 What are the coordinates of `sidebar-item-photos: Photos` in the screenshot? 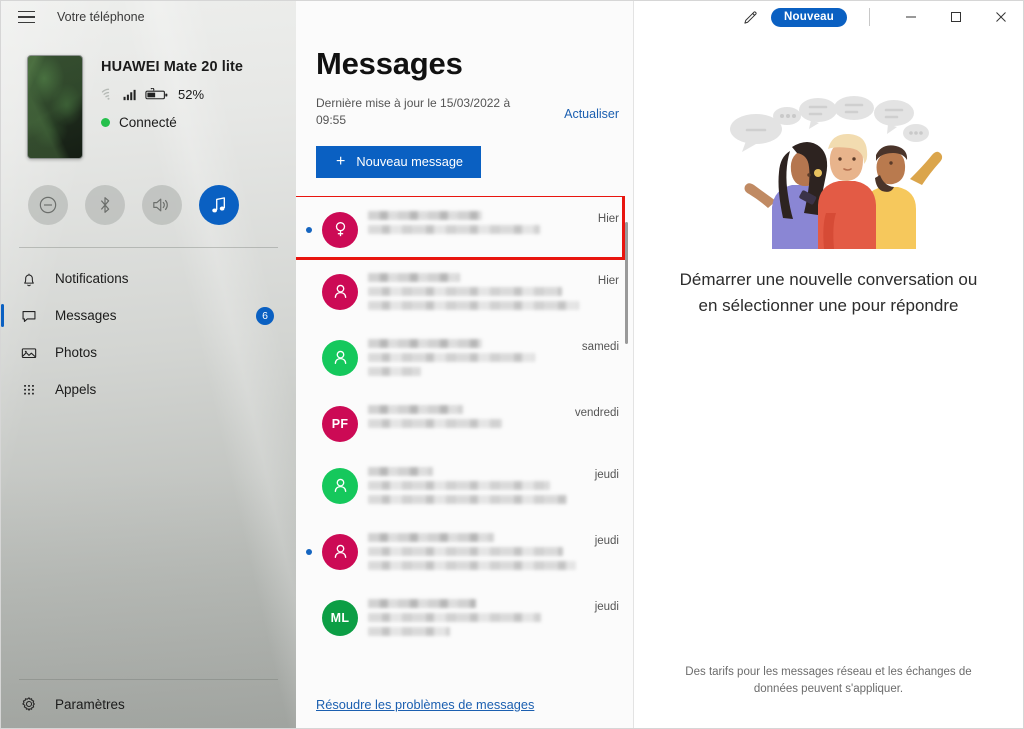 It's located at (148, 352).